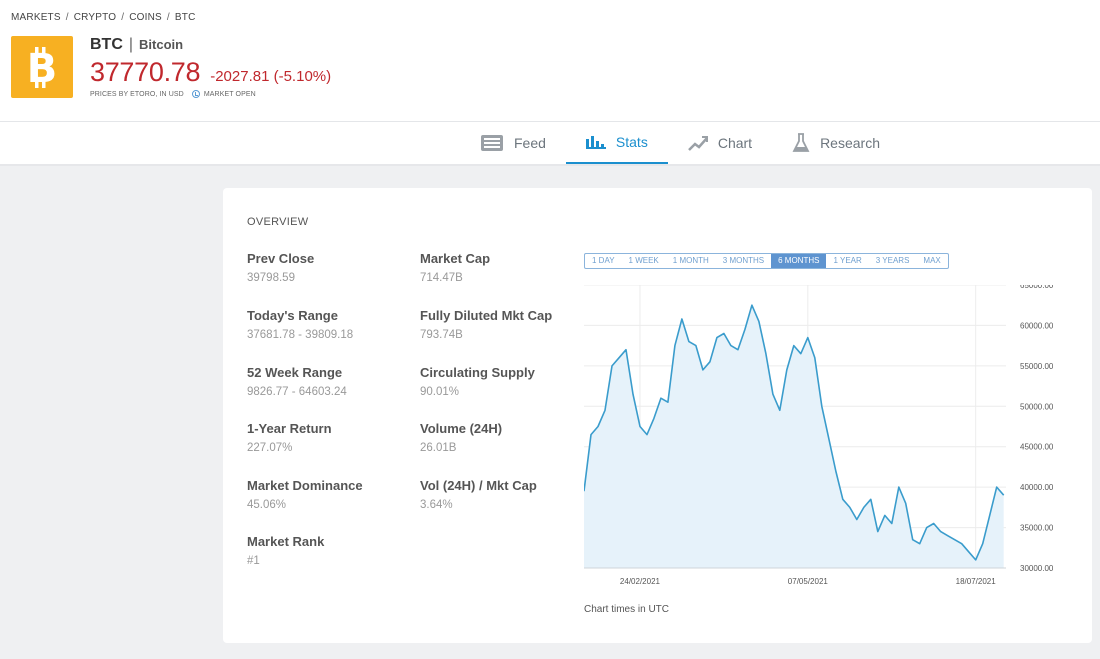 Image resolution: width=1100 pixels, height=659 pixels. I want to click on stat-fully-diluted-mkt-cap: Fully Diluted Mkt Cap 793.74B, so click(500, 324).